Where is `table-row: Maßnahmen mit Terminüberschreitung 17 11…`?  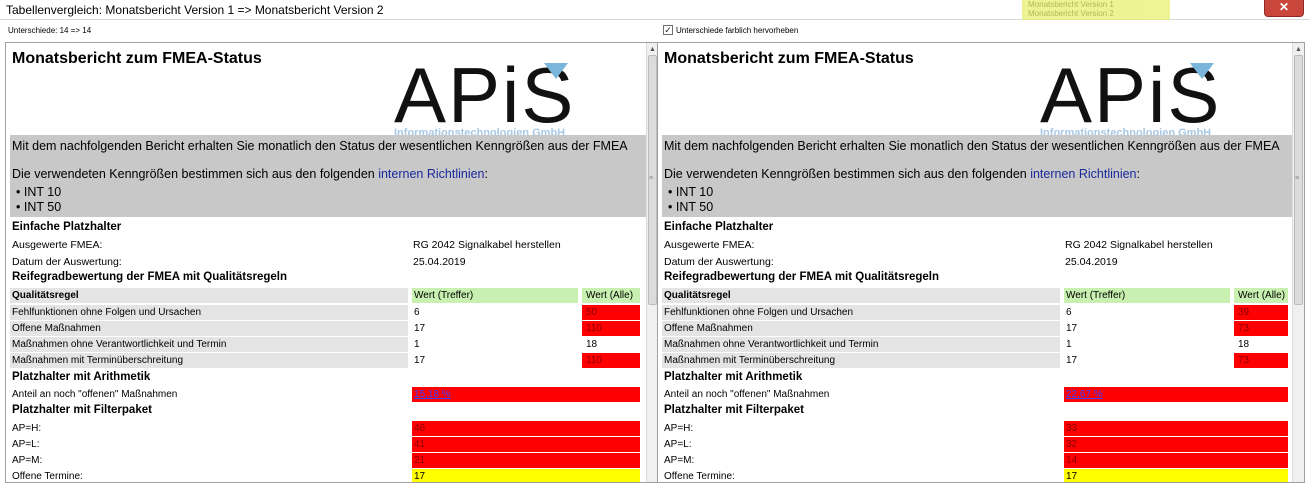 table-row: Maßnahmen mit Terminüberschreitung 17 11… is located at coordinates (328, 361).